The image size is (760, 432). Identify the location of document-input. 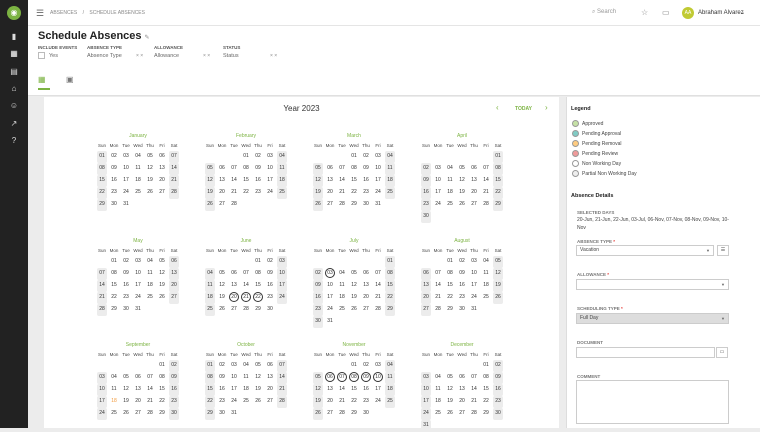
(645, 352).